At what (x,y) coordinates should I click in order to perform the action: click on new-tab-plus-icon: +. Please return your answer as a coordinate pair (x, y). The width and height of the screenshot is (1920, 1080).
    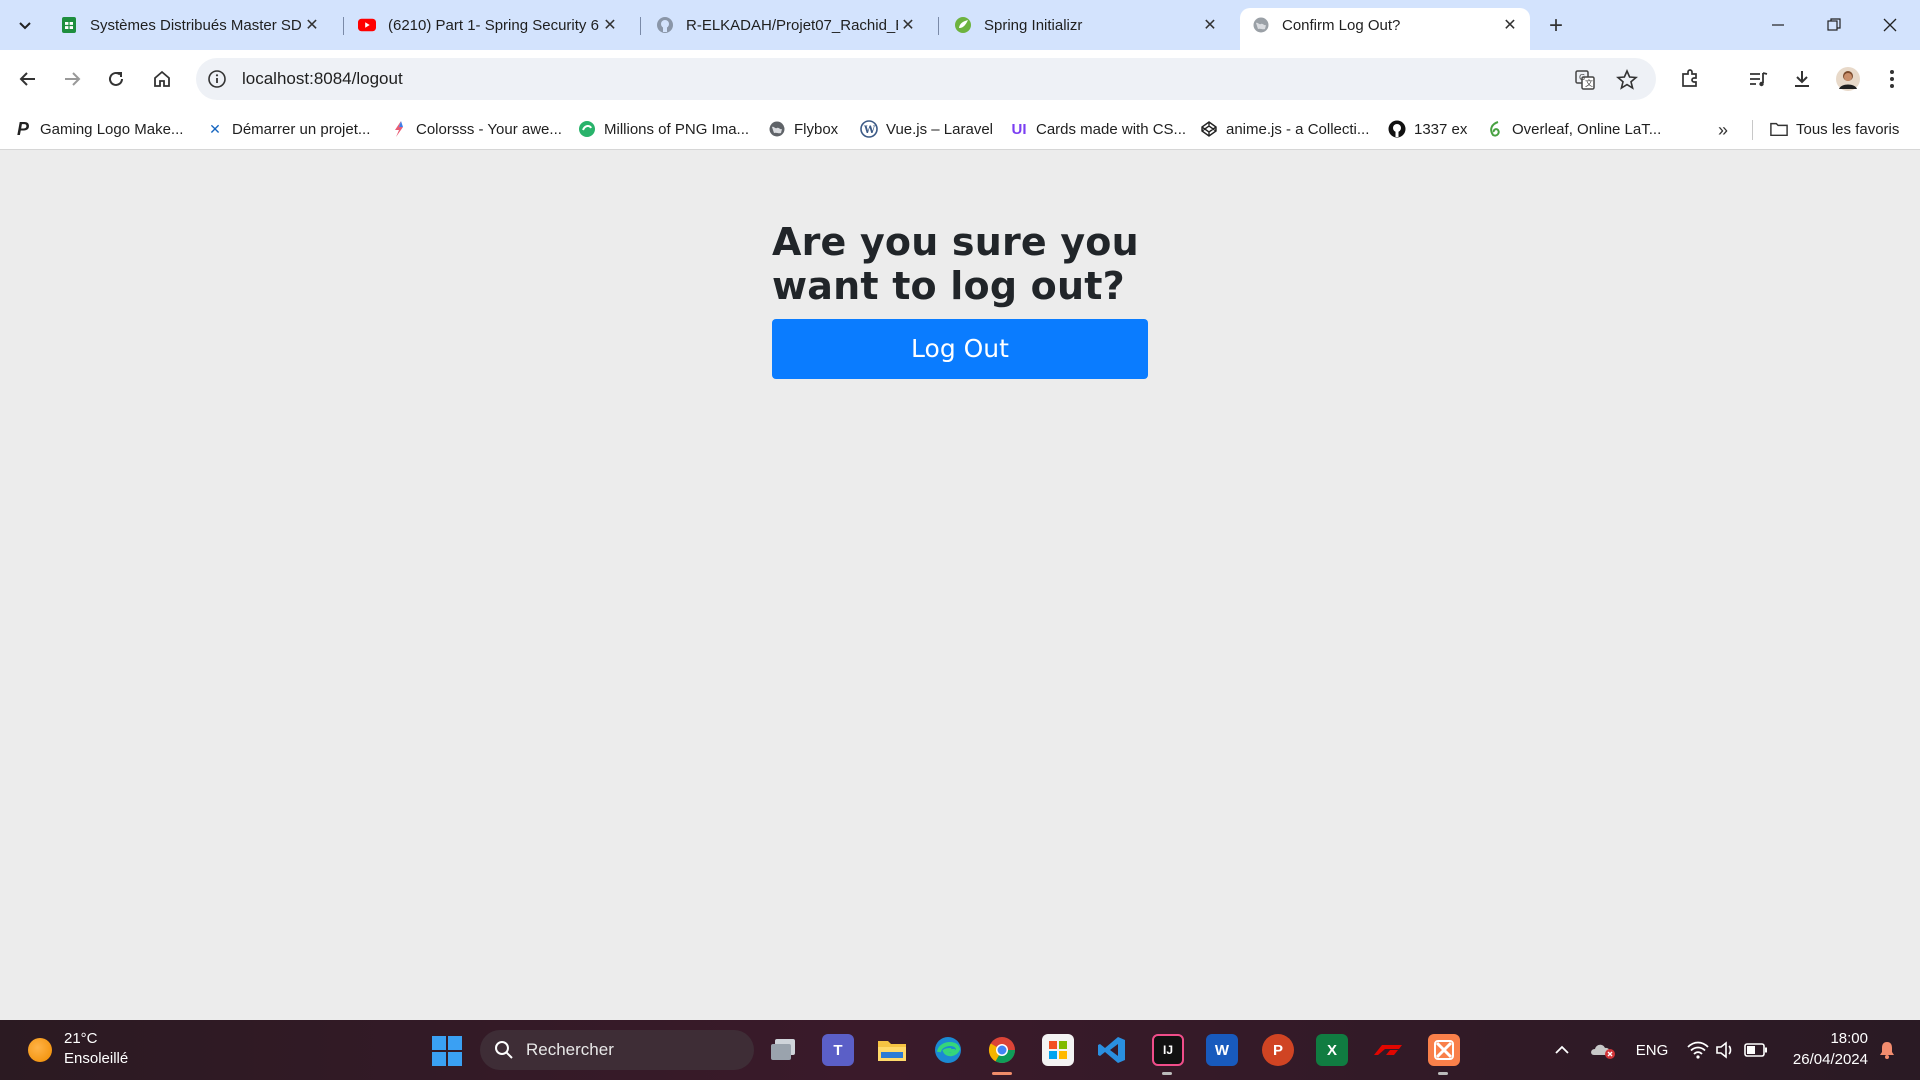
    Looking at the image, I should click on (1556, 26).